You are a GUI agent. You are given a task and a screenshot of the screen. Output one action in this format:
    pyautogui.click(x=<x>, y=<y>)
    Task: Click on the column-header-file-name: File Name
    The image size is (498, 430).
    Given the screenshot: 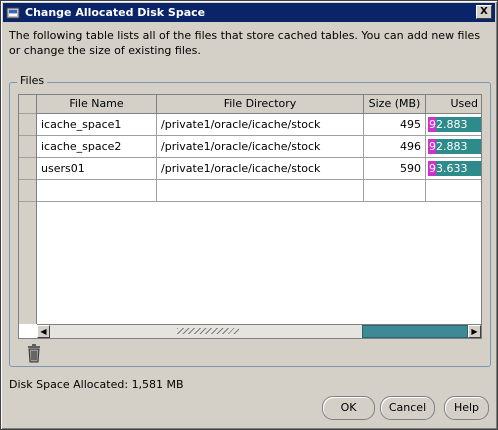 What is the action you would take?
    pyautogui.click(x=97, y=104)
    